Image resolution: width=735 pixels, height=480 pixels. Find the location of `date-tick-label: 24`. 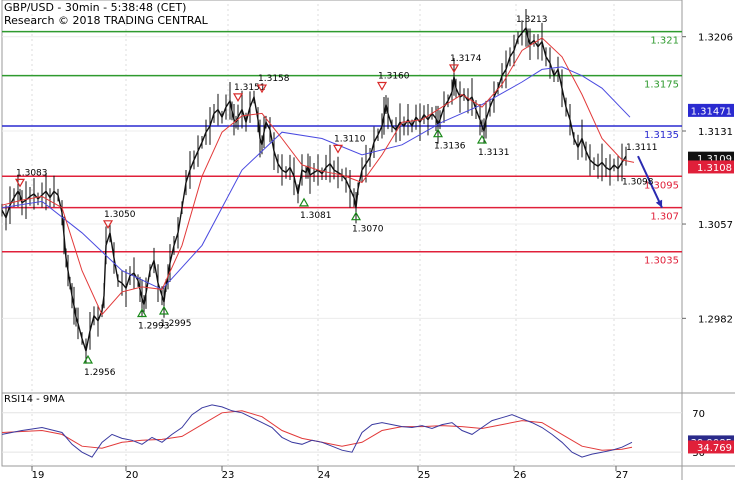

date-tick-label: 24 is located at coordinates (324, 475).